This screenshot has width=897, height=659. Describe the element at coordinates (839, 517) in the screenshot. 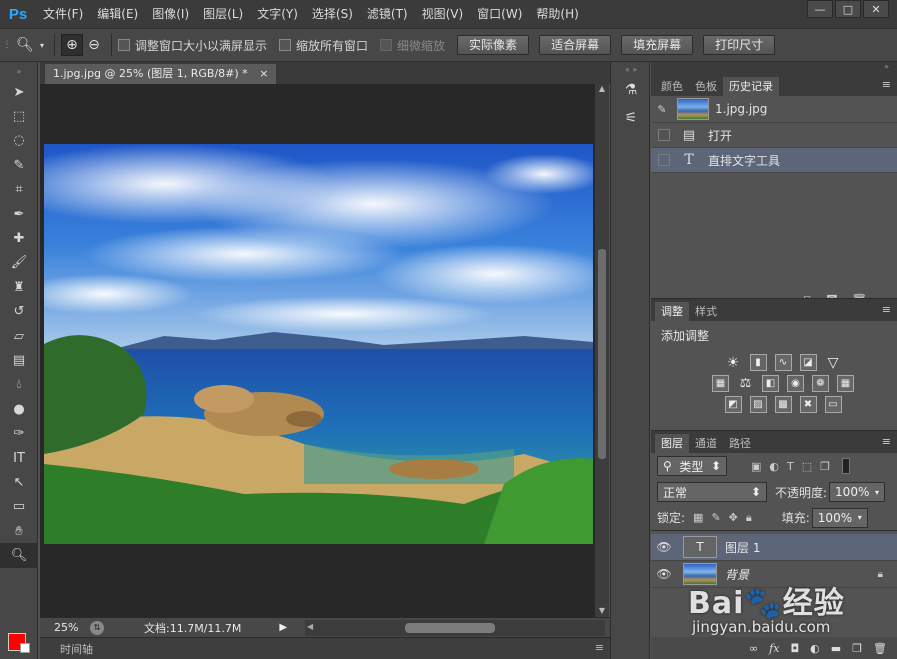

I see `fill-input: 100% ▾` at that location.